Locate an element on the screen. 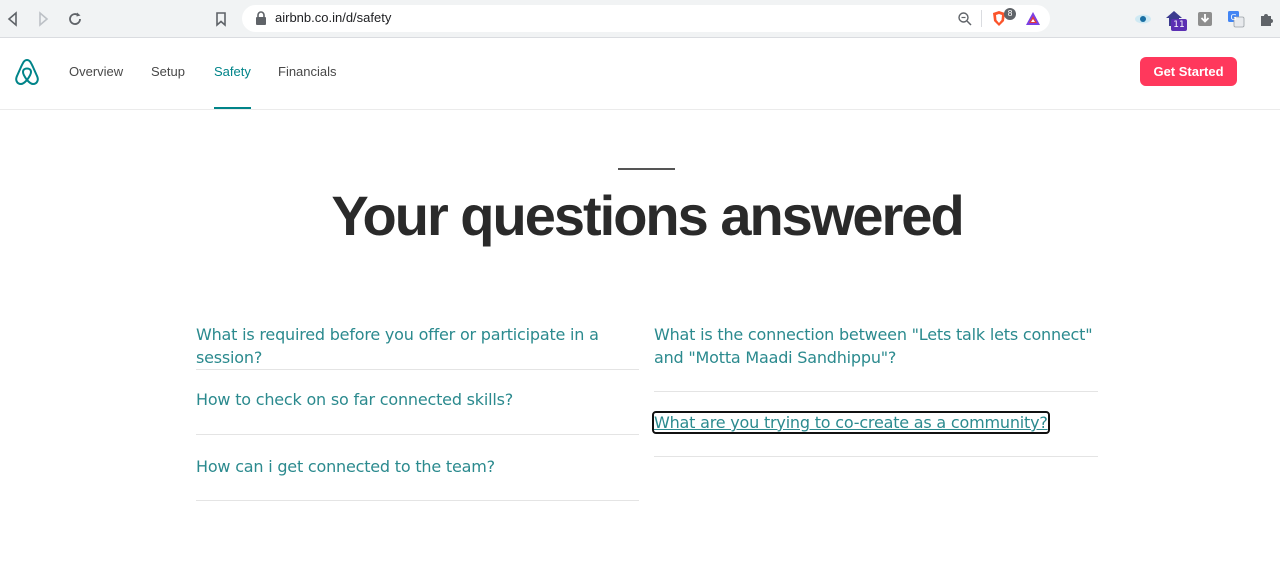 Image resolution: width=1280 pixels, height=587 pixels. browser-toolbar: airbnb.co.in/d/safety 8 11 G is located at coordinates (640, 19).